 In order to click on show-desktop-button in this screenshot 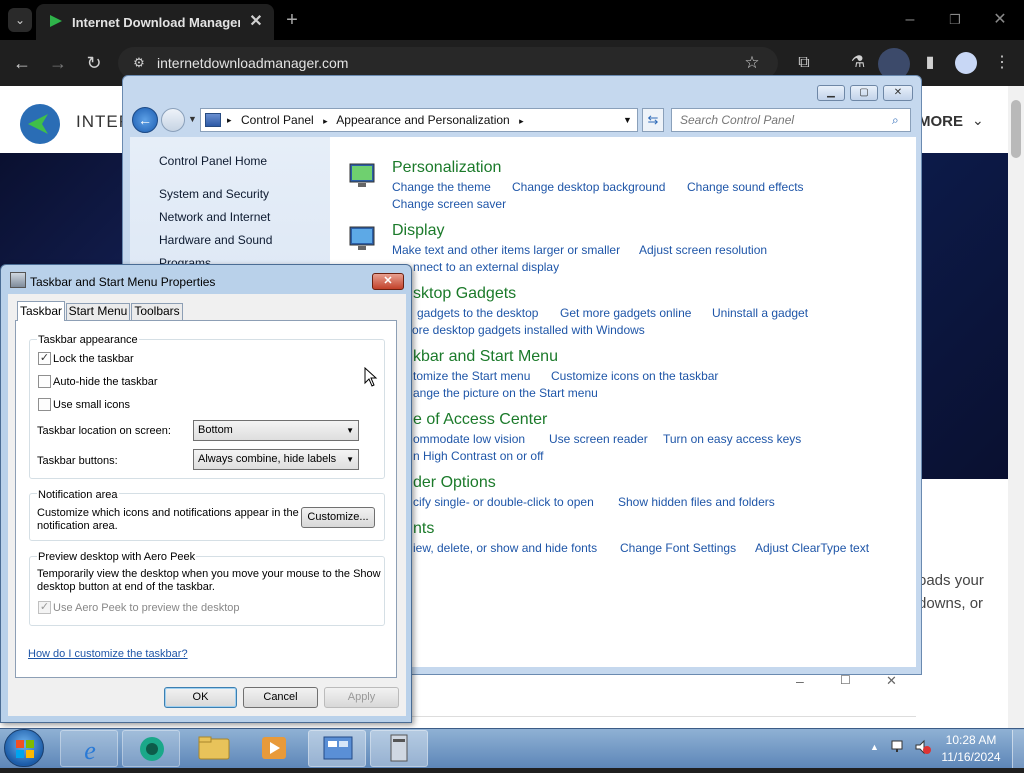, I will do `click(1018, 749)`.